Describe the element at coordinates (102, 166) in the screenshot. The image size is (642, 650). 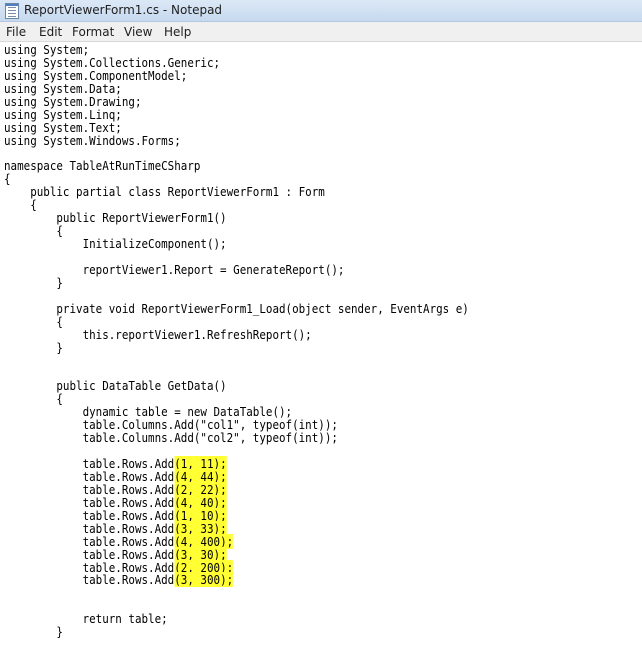
I see `code-line: namespace TableAtRunTimeCSharp` at that location.